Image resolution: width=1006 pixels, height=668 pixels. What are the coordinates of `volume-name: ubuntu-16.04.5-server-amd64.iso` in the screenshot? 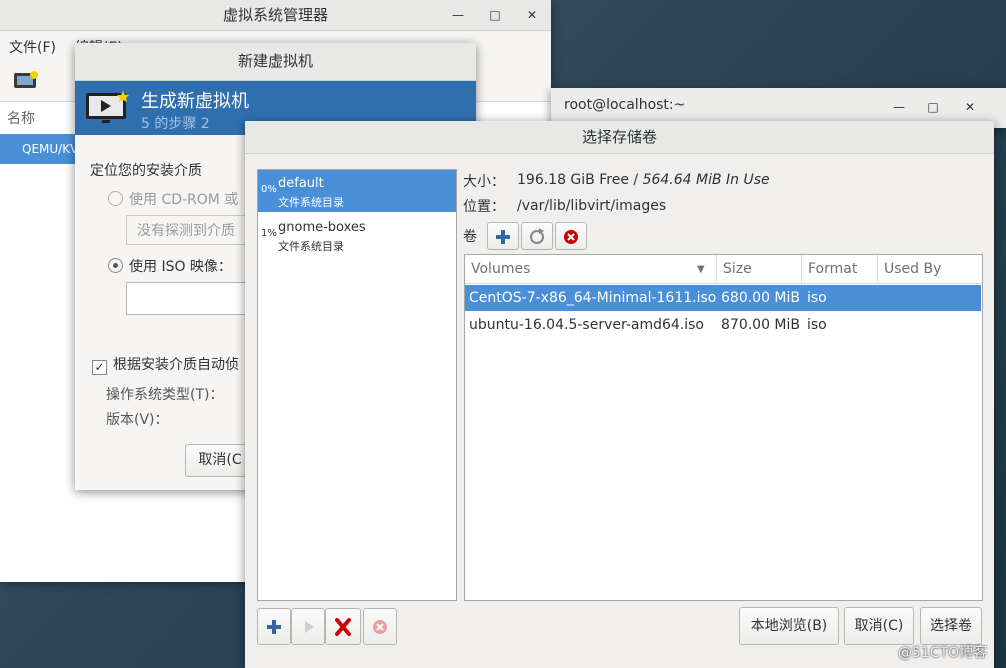 It's located at (586, 325).